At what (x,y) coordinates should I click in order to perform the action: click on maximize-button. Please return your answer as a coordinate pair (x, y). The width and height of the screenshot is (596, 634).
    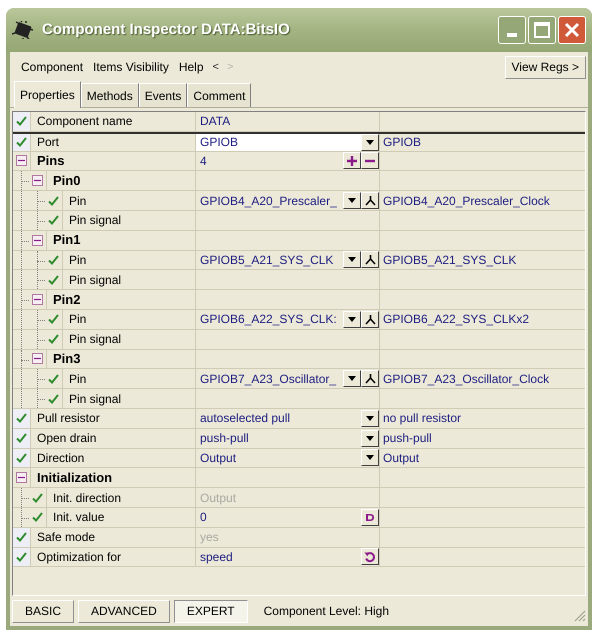
    Looking at the image, I should click on (542, 30).